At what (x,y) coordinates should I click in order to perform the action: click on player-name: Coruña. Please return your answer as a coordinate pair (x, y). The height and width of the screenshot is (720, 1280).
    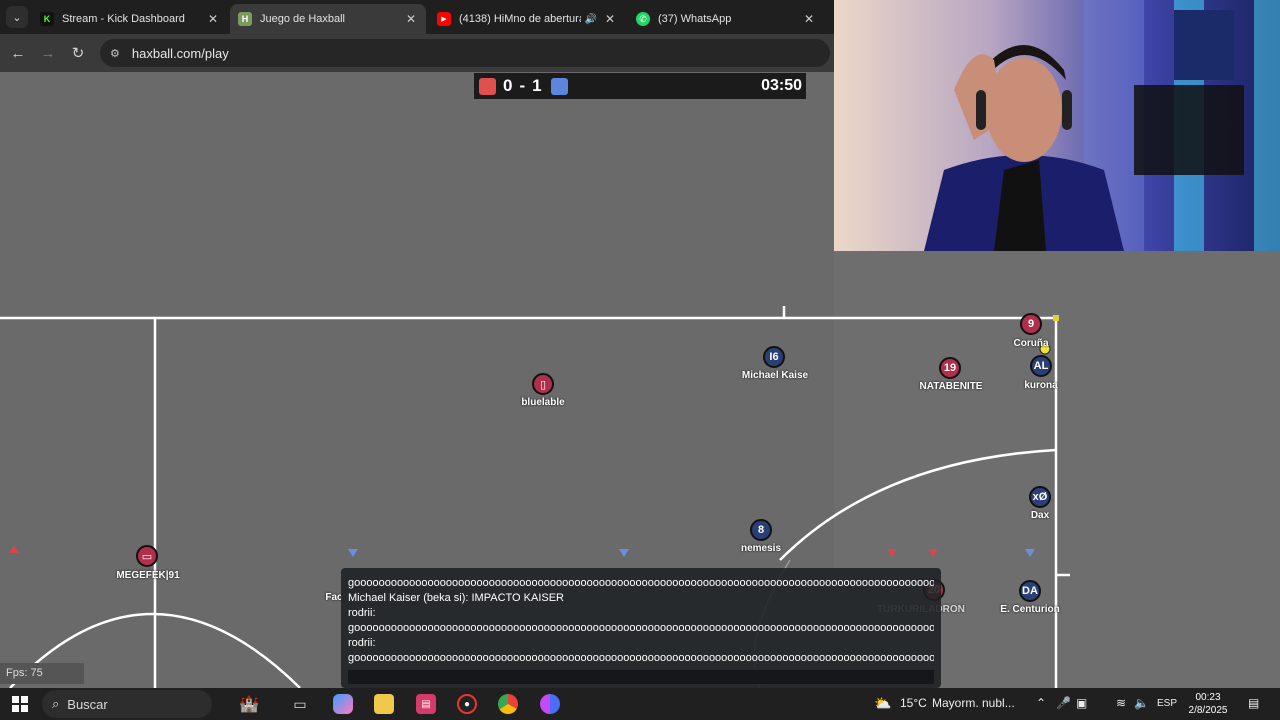
    Looking at the image, I should click on (1031, 343).